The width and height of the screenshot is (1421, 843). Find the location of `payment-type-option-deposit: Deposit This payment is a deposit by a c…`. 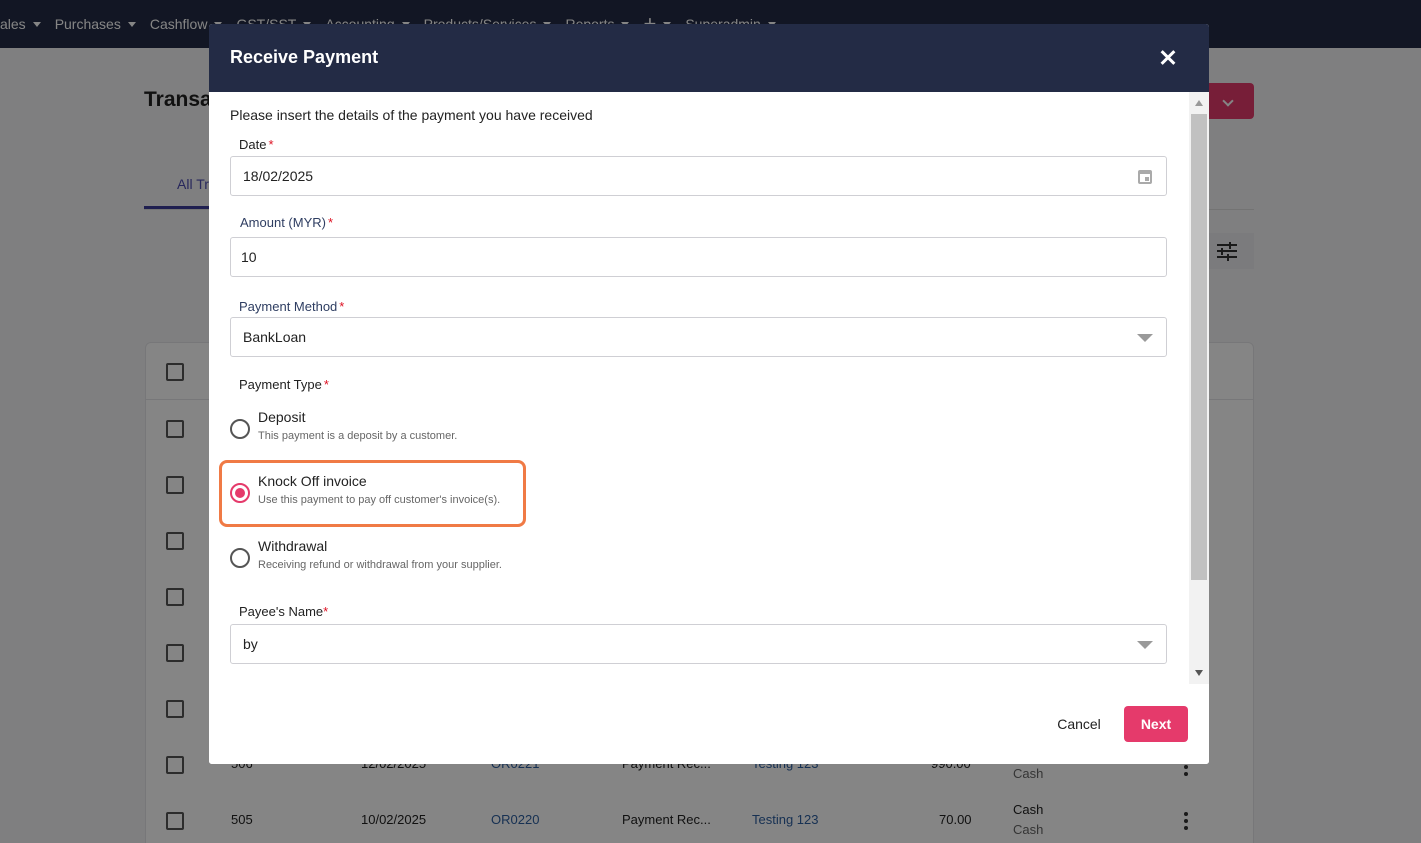

payment-type-option-deposit: Deposit This payment is a deposit by a c… is located at coordinates (480, 434).